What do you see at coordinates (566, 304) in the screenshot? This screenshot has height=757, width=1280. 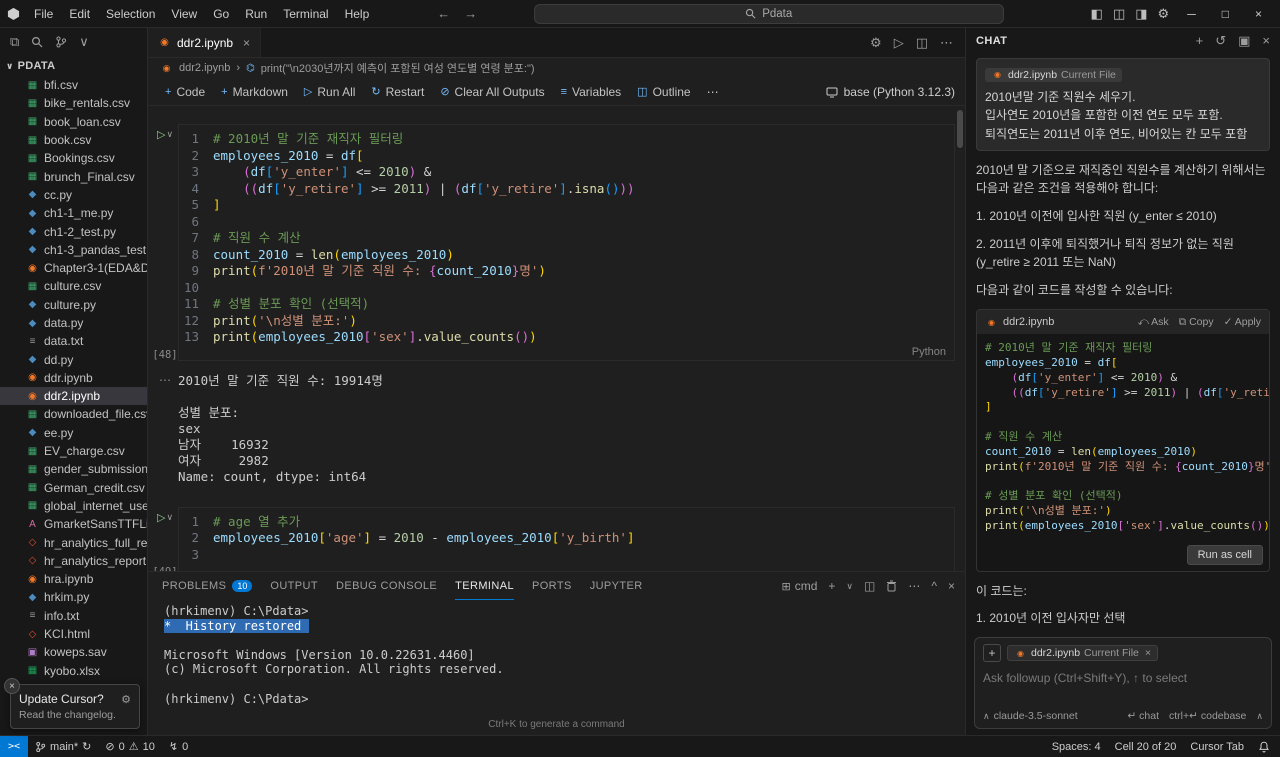 I see `code-line: 11 # 성별 분포 확인 (선택적)` at bounding box center [566, 304].